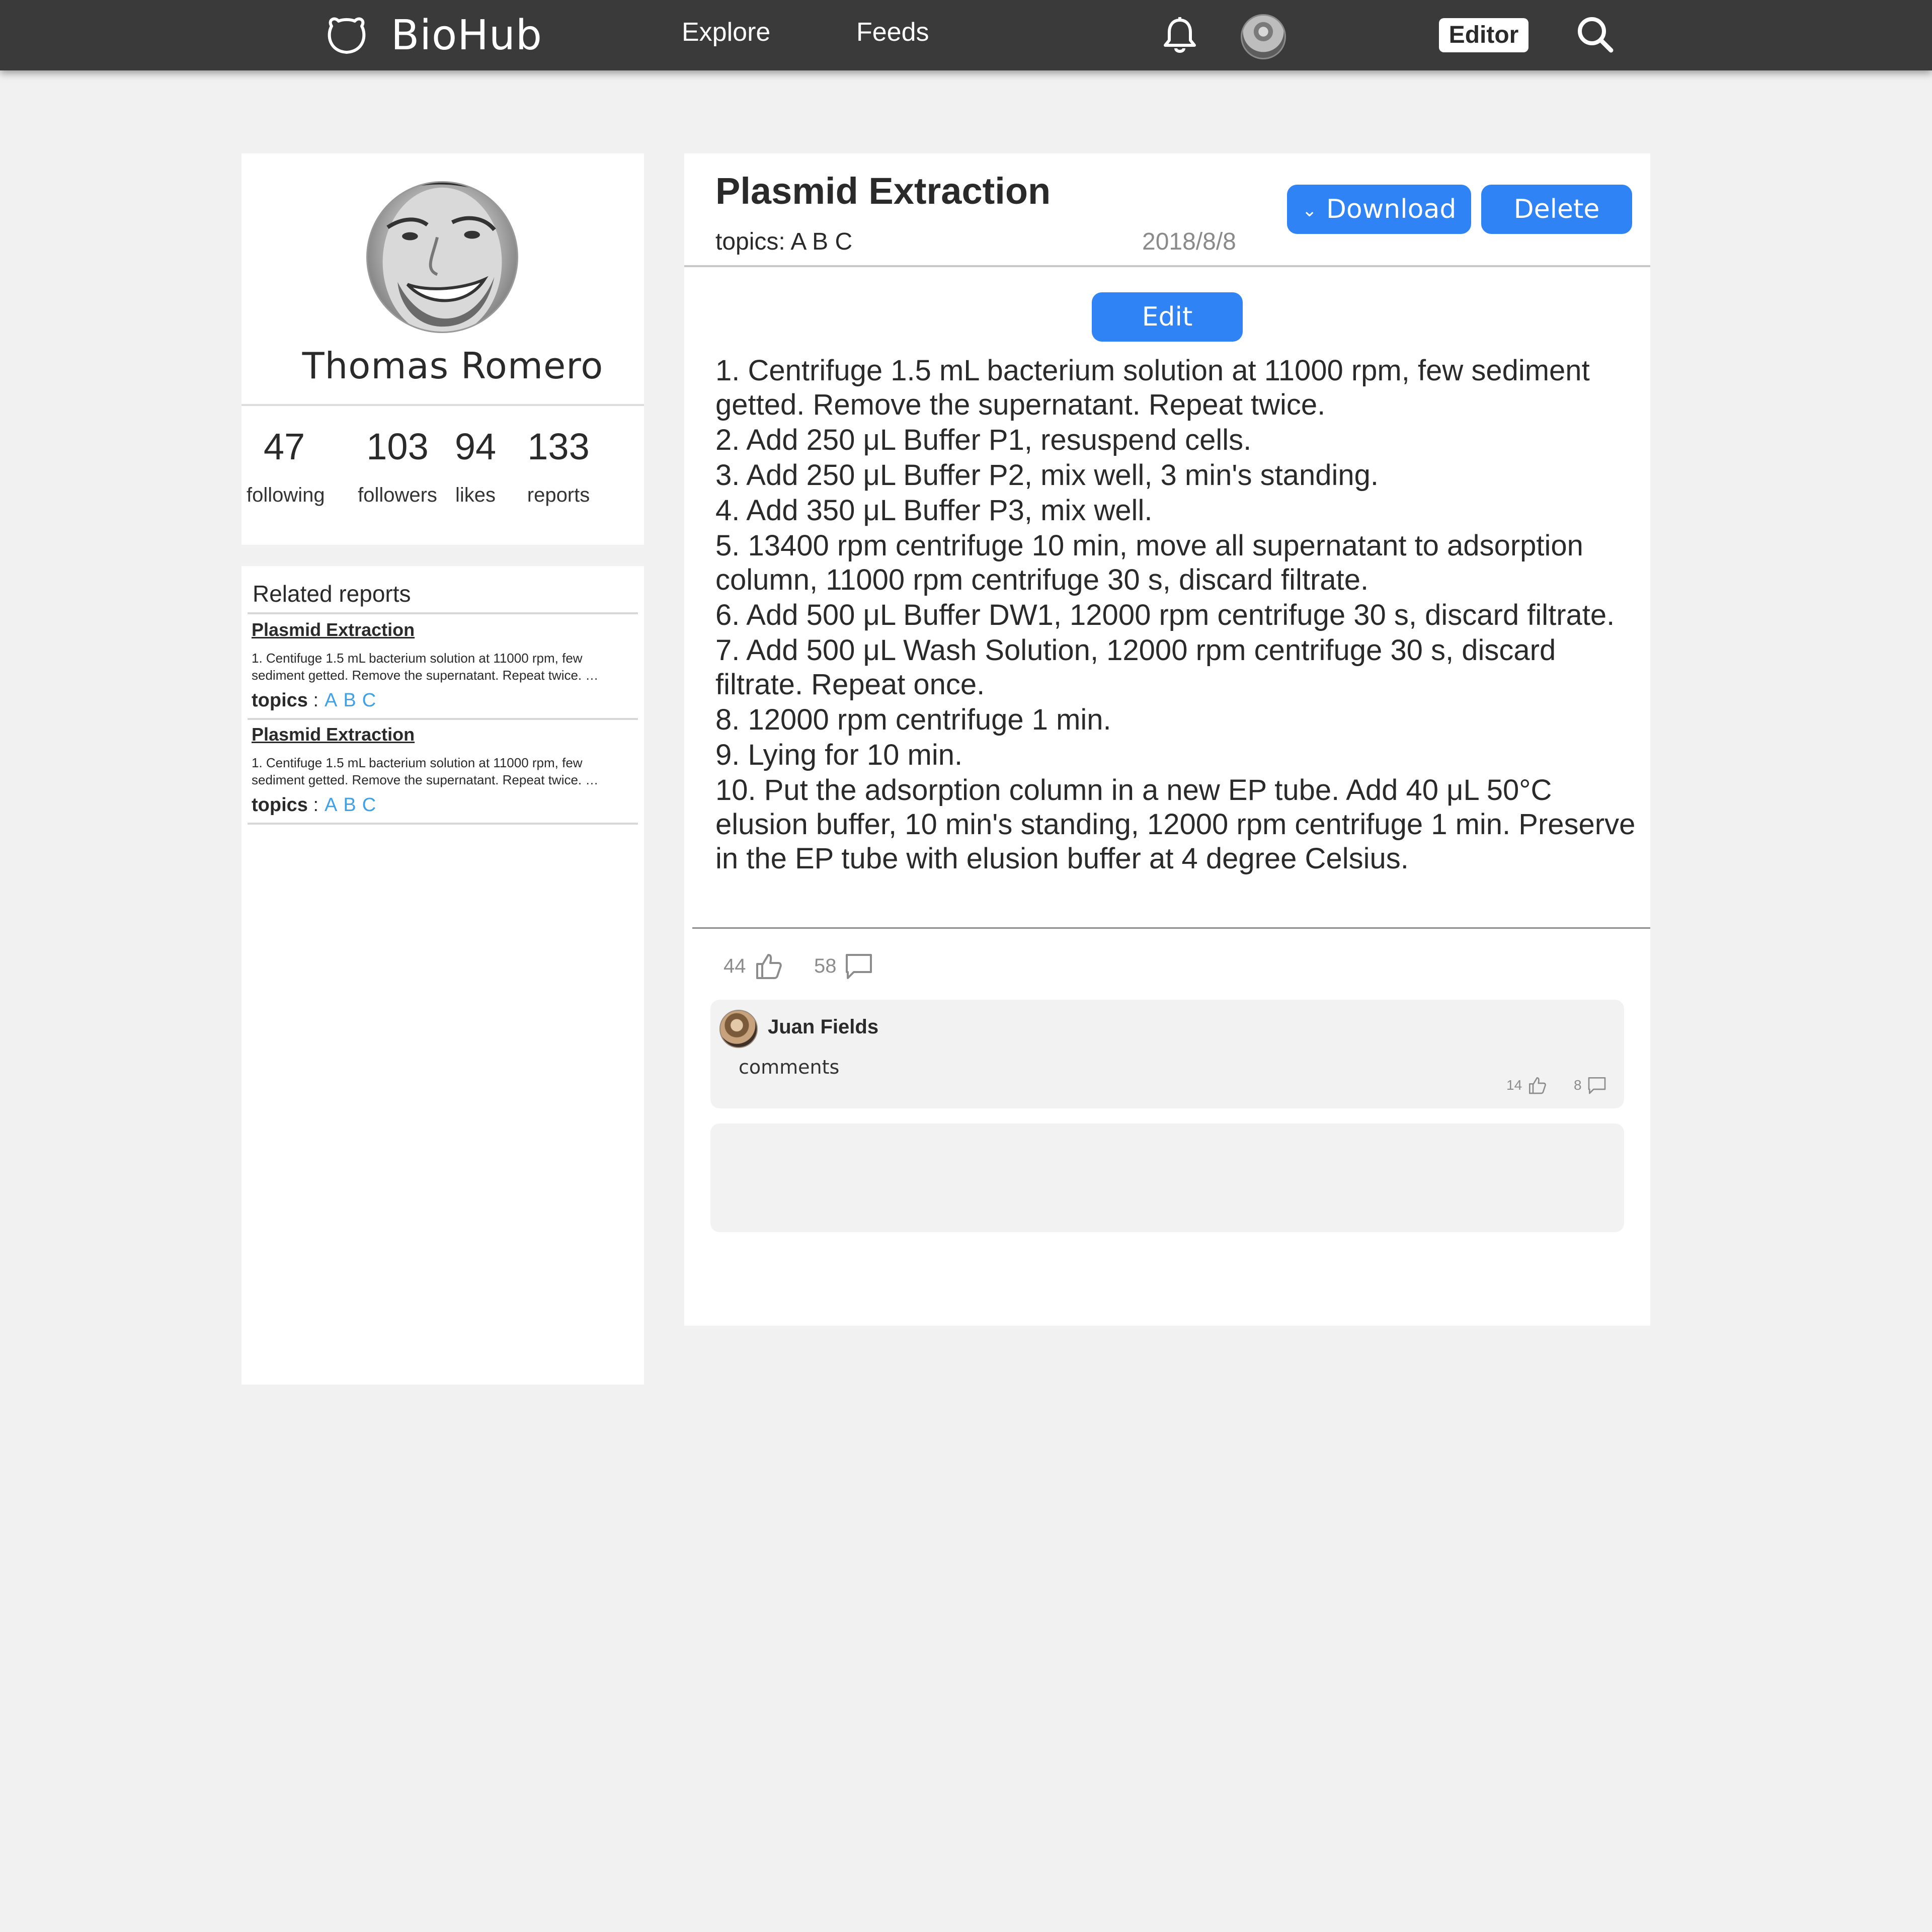 The height and width of the screenshot is (1932, 1932). I want to click on like-button: 44, so click(753, 966).